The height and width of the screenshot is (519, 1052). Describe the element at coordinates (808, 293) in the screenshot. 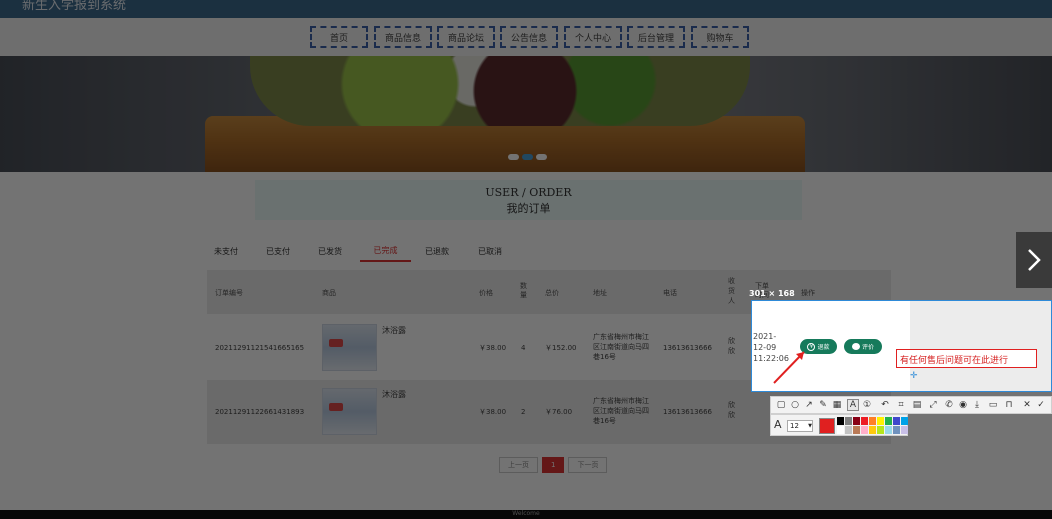

I see `col-actions: 操作` at that location.